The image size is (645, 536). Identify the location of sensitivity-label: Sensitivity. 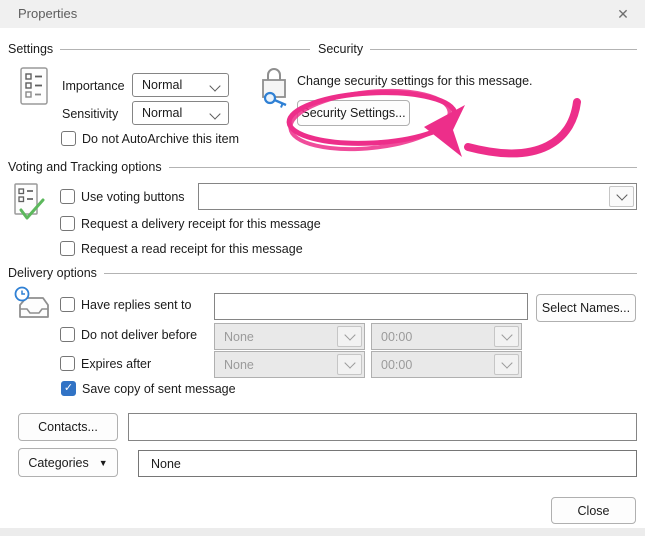
(90, 114).